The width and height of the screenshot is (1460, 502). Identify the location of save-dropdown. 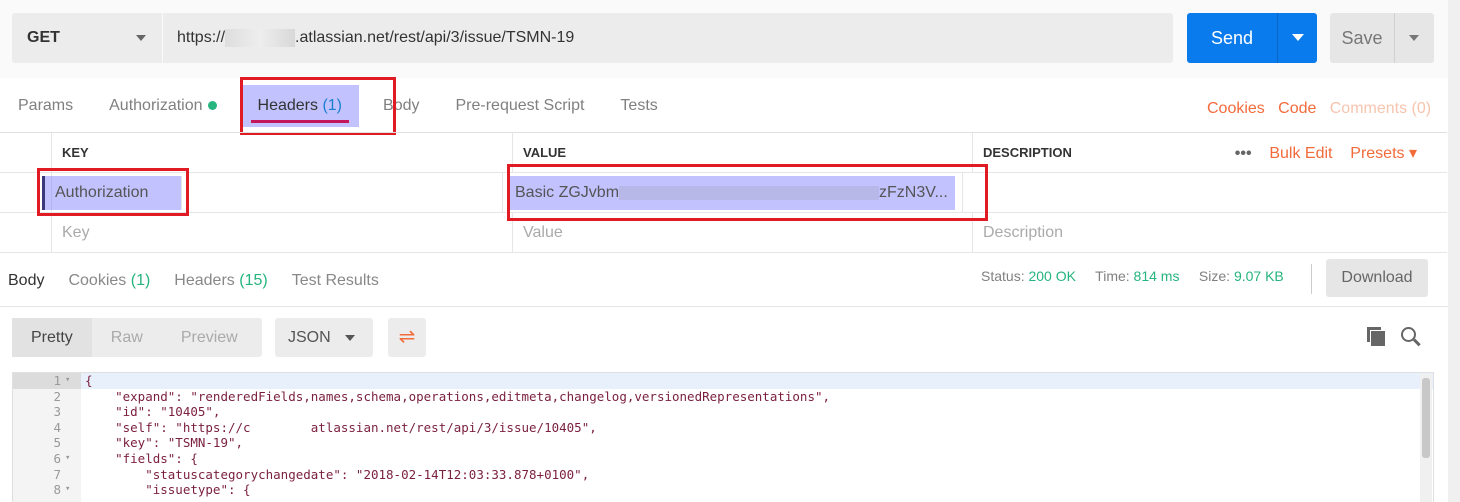
(1414, 38).